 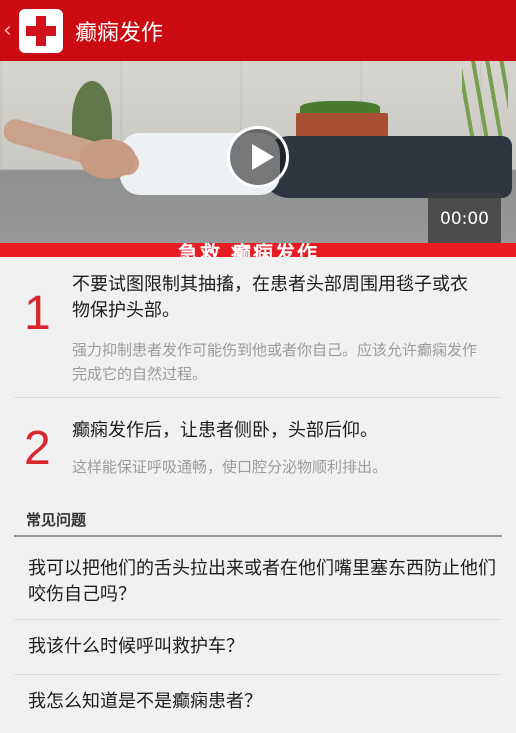 I want to click on step-explanation: 这样能保证呼吸通畅，使口腔分泌物顺利排出。, so click(x=230, y=467).